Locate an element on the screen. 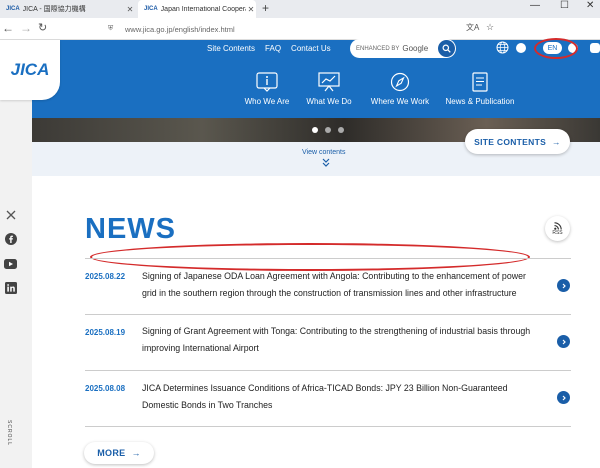 This screenshot has height=468, width=600. annotation-circle-language is located at coordinates (556, 48).